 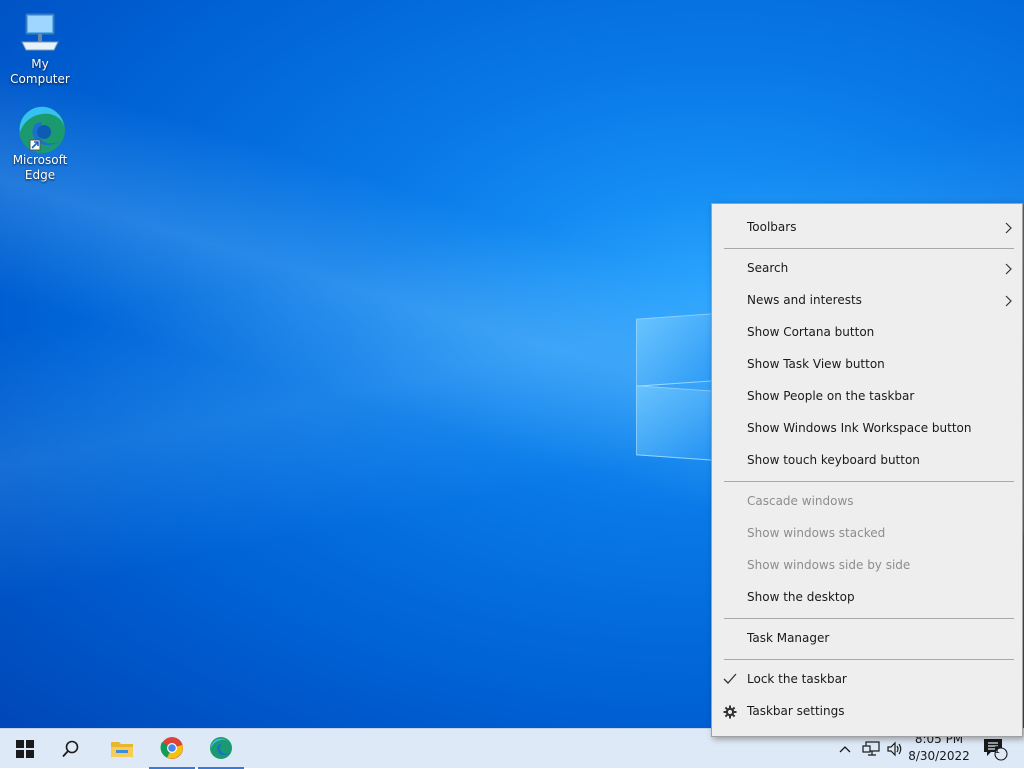 I want to click on chevron-up-icon, so click(x=845, y=749).